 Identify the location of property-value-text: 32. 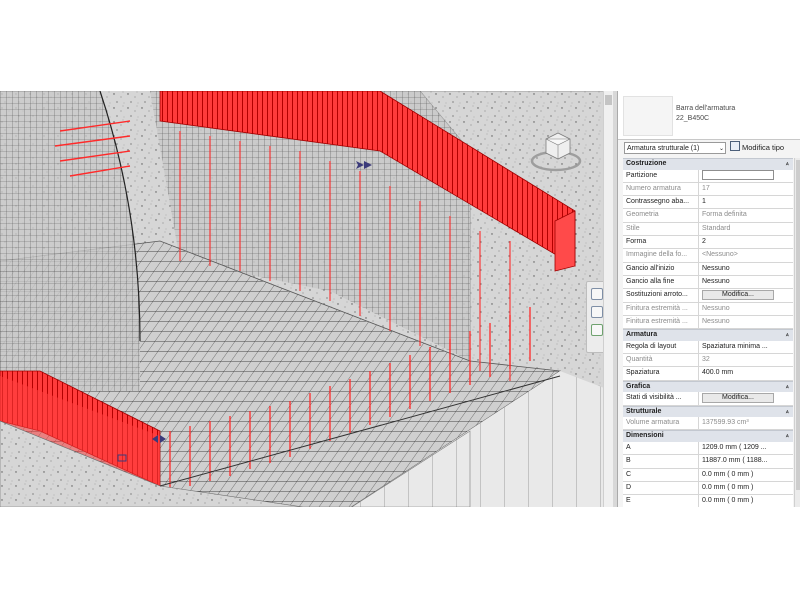
(706, 360).